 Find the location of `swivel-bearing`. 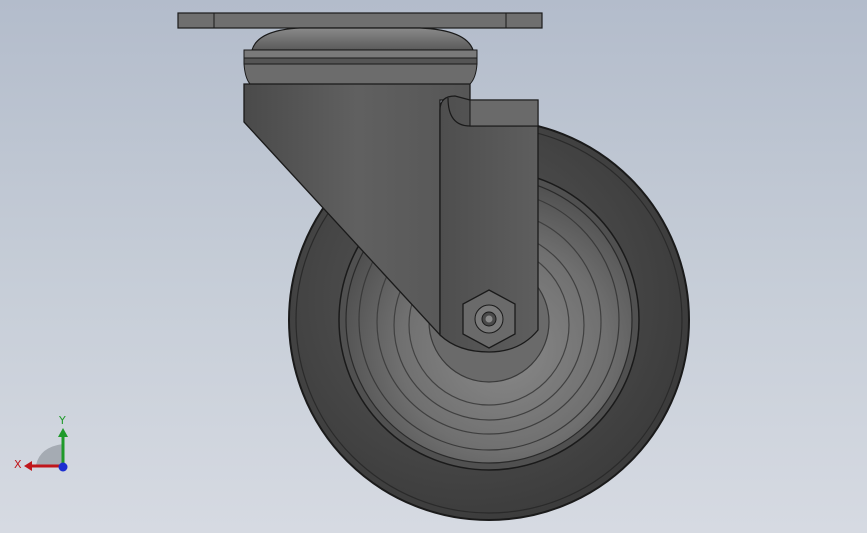

swivel-bearing is located at coordinates (360, 56).